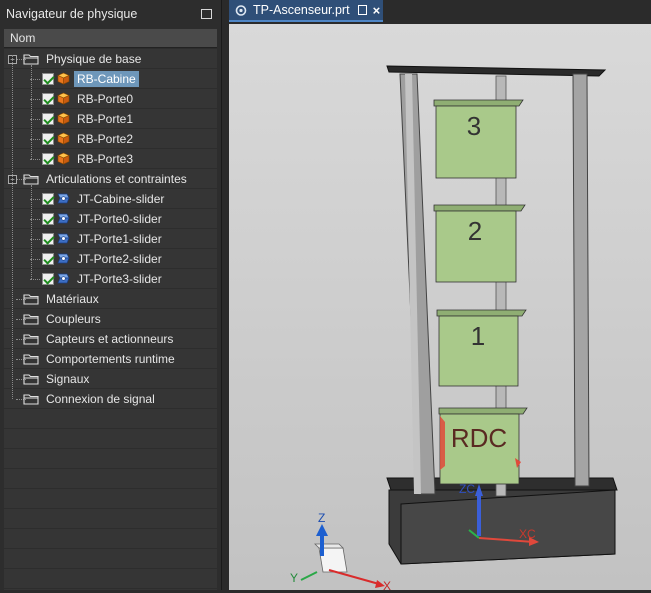 This screenshot has width=651, height=593. I want to click on tree-item-rb-porte0: RB-Porte0, so click(110, 99).